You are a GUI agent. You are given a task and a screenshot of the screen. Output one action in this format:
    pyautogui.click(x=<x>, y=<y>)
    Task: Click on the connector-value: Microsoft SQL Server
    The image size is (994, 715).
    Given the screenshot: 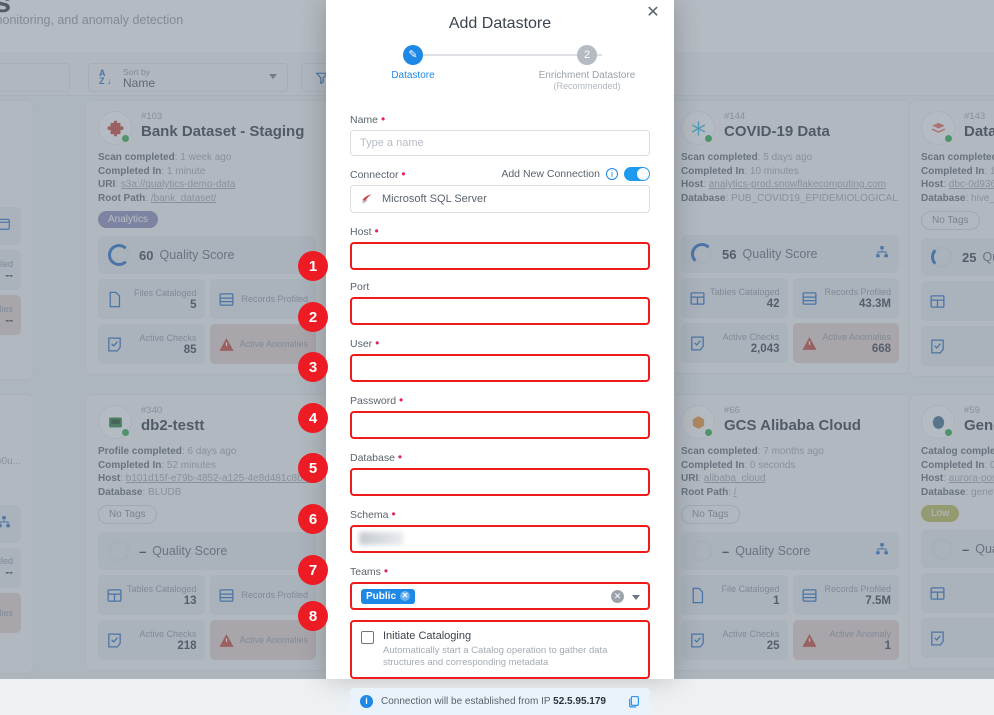 What is the action you would take?
    pyautogui.click(x=434, y=199)
    